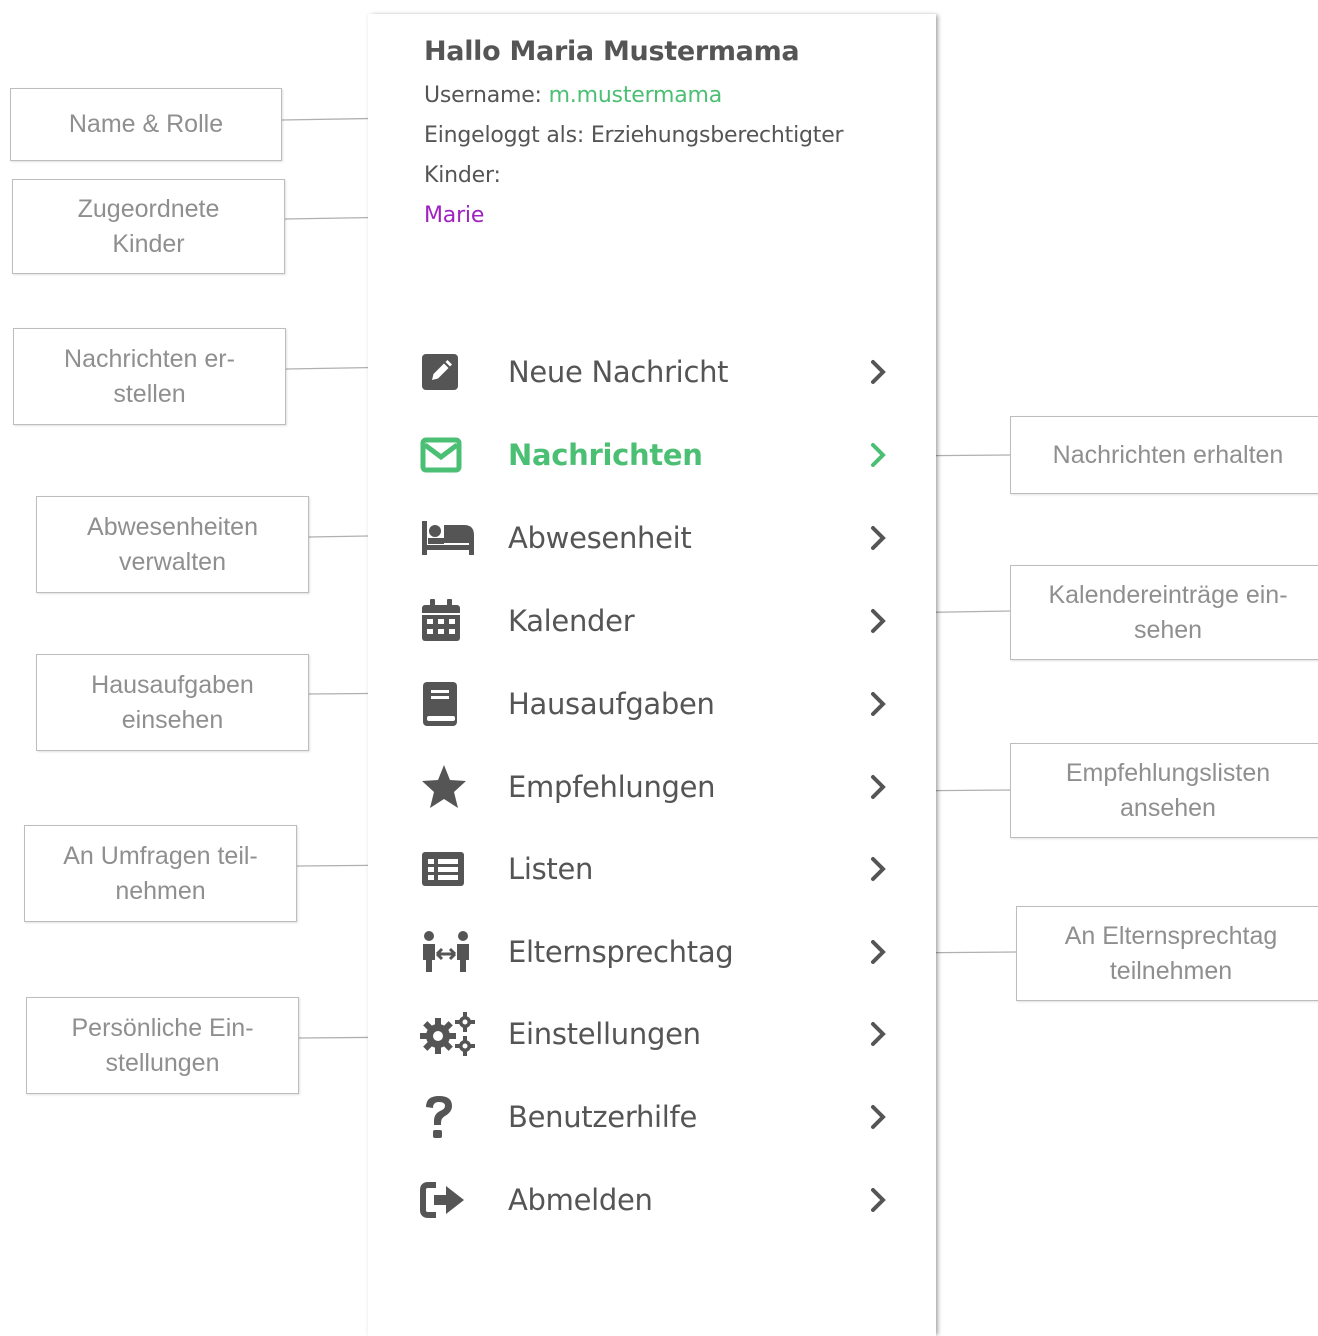 The width and height of the screenshot is (1318, 1336). Describe the element at coordinates (656, 869) in the screenshot. I see `menu-item-listen: Listen` at that location.